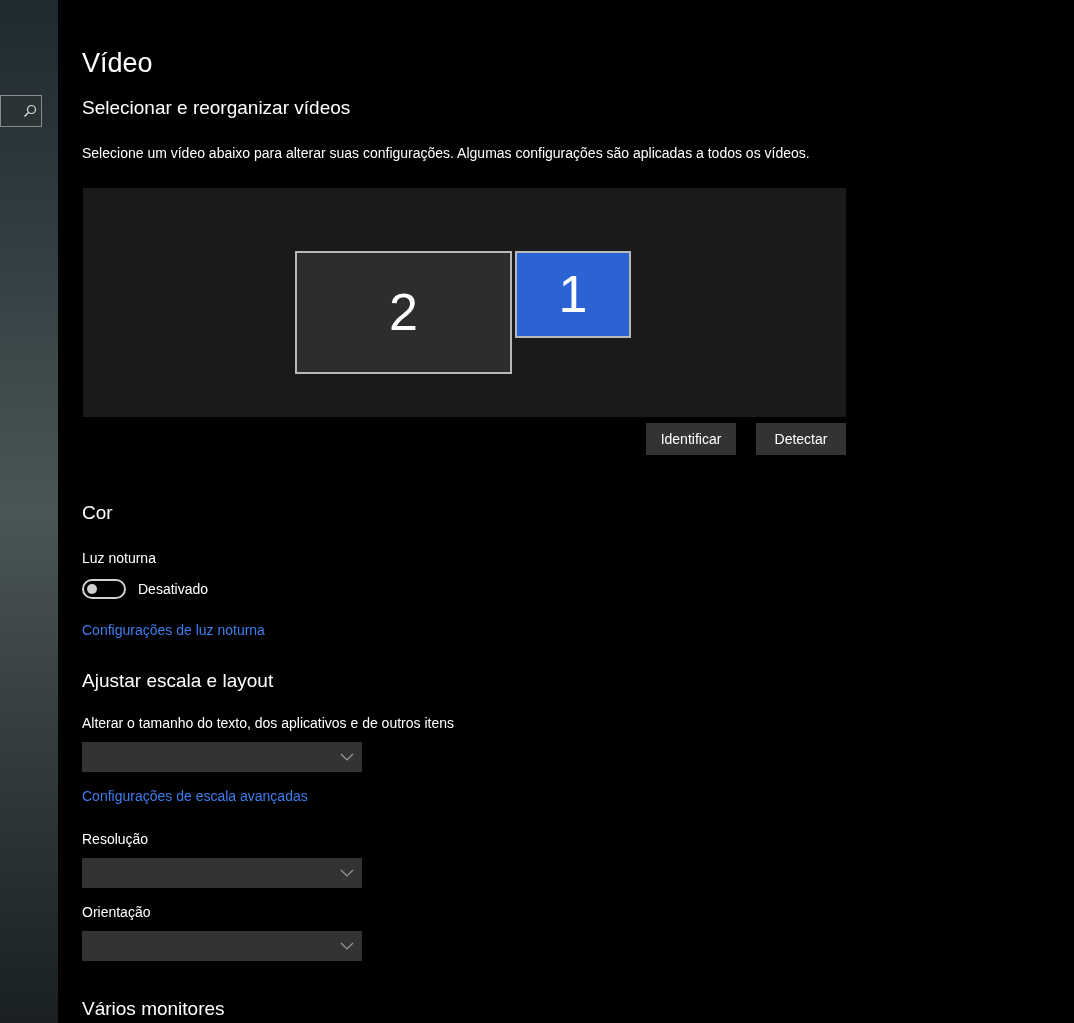 The height and width of the screenshot is (1023, 1074). Describe the element at coordinates (30, 111) in the screenshot. I see `search-icon` at that location.